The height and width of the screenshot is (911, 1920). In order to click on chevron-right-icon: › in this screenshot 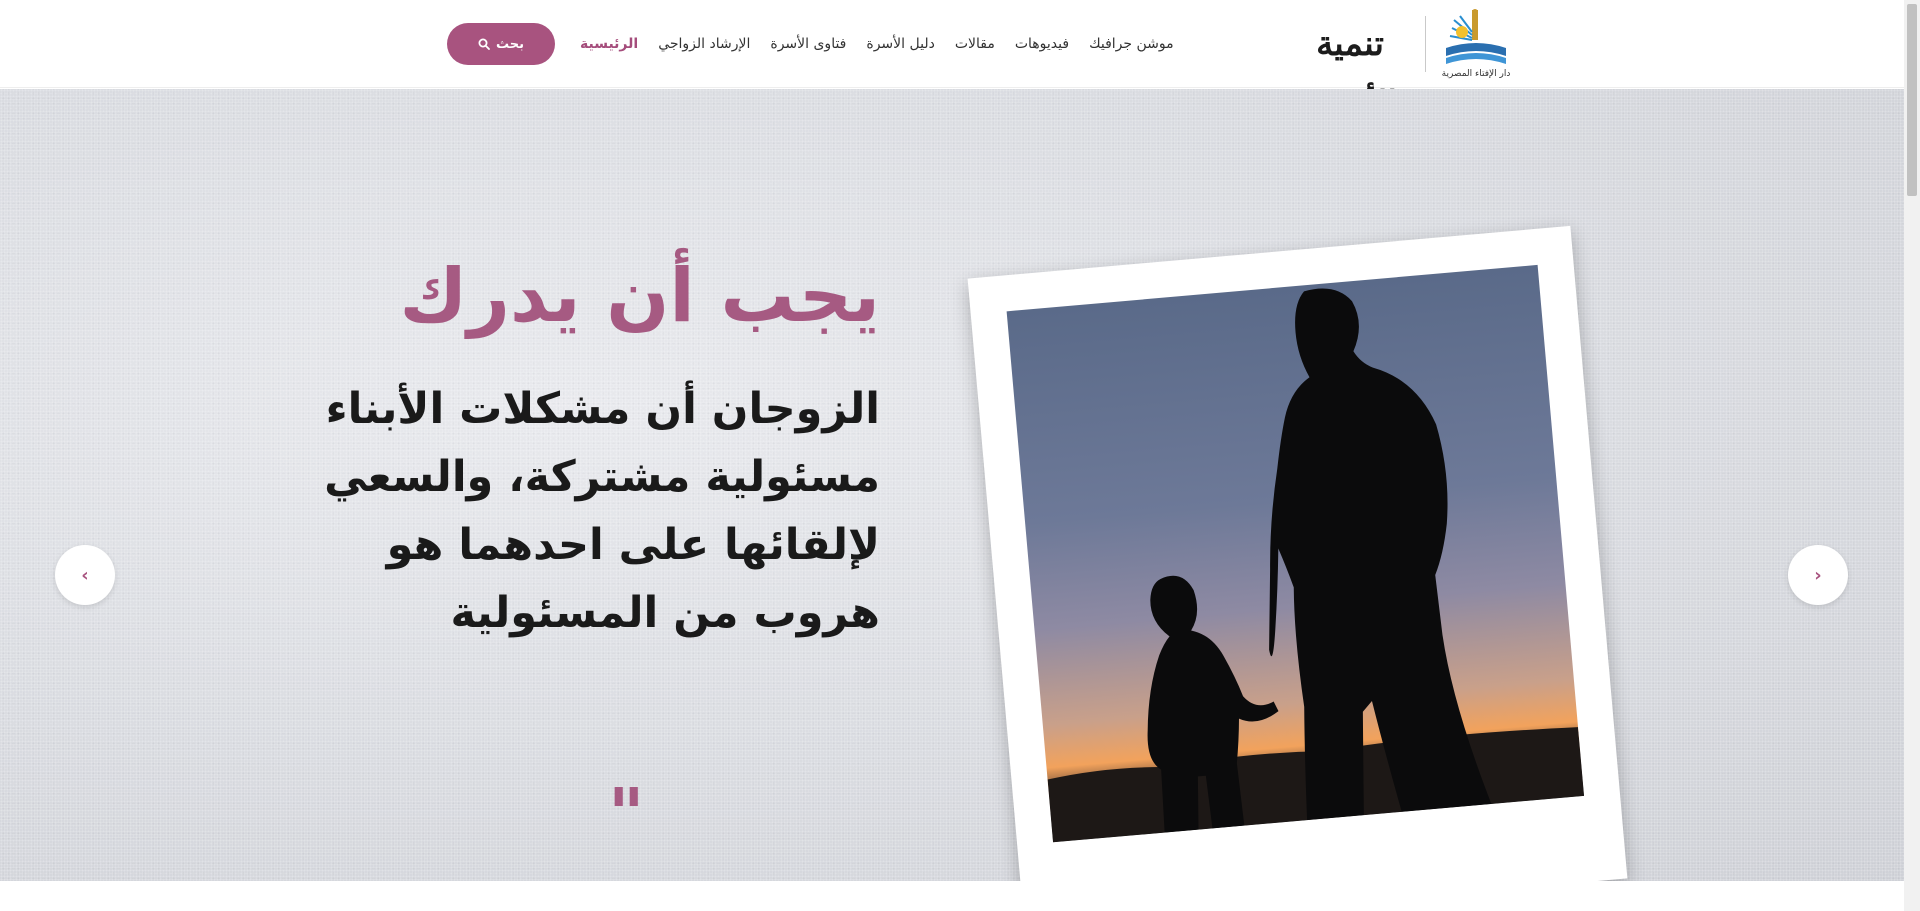, I will do `click(1818, 575)`.